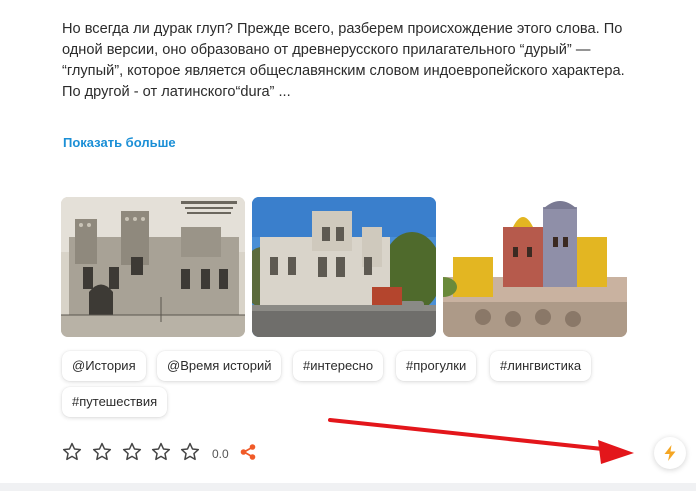 The image size is (696, 491). What do you see at coordinates (104, 366) in the screenshot?
I see `tag-history: @История` at bounding box center [104, 366].